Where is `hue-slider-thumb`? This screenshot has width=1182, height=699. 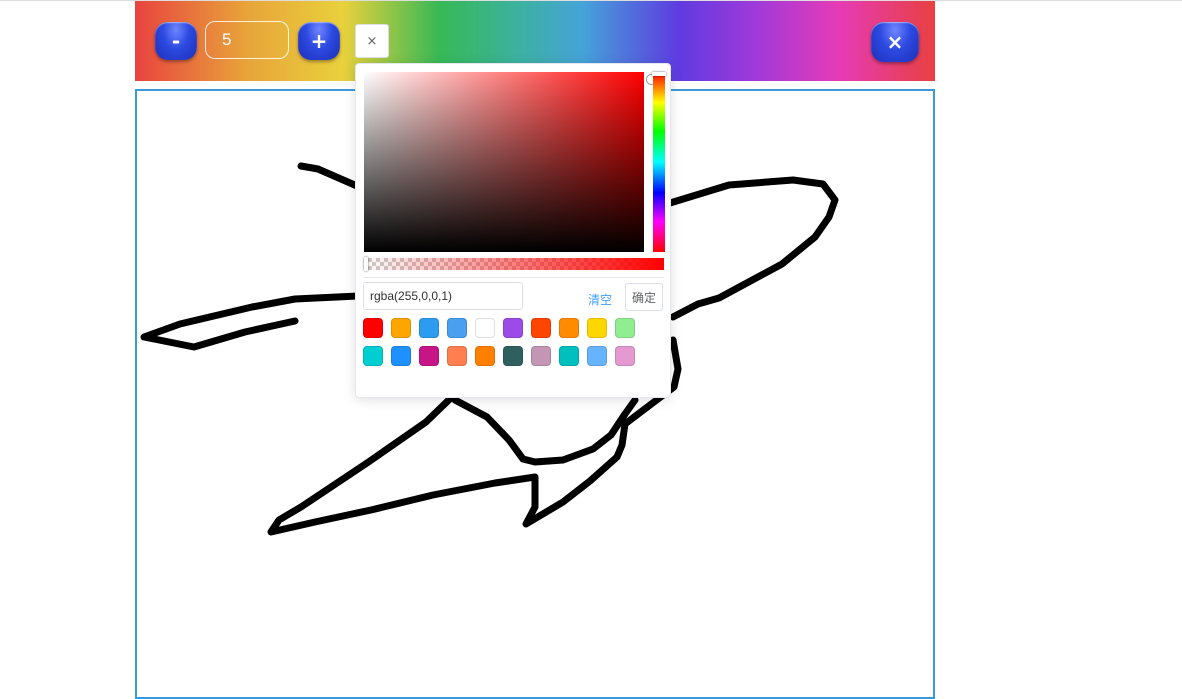 hue-slider-thumb is located at coordinates (659, 74).